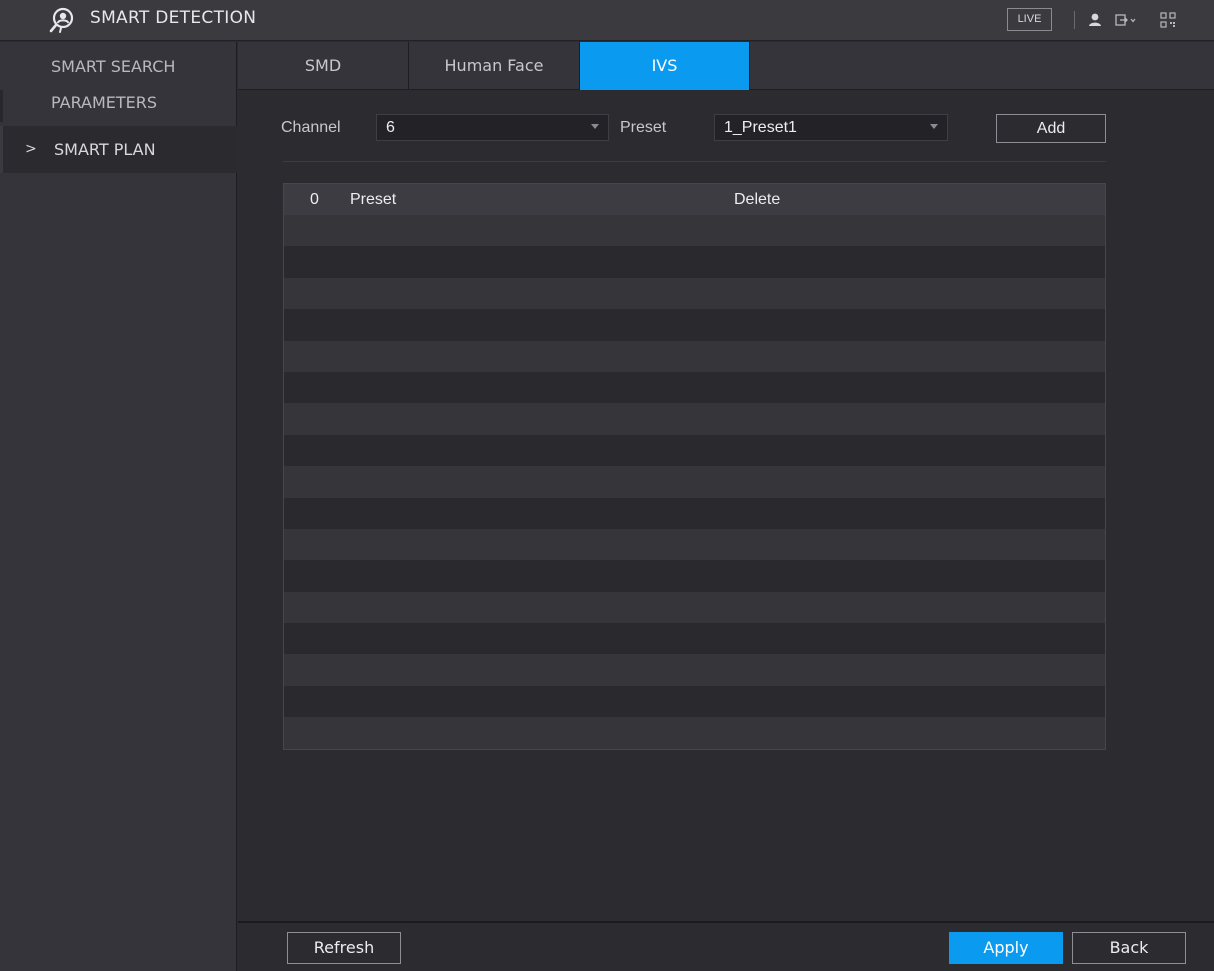  I want to click on title-bar: SMART DETECTION LIVE, so click(607, 20).